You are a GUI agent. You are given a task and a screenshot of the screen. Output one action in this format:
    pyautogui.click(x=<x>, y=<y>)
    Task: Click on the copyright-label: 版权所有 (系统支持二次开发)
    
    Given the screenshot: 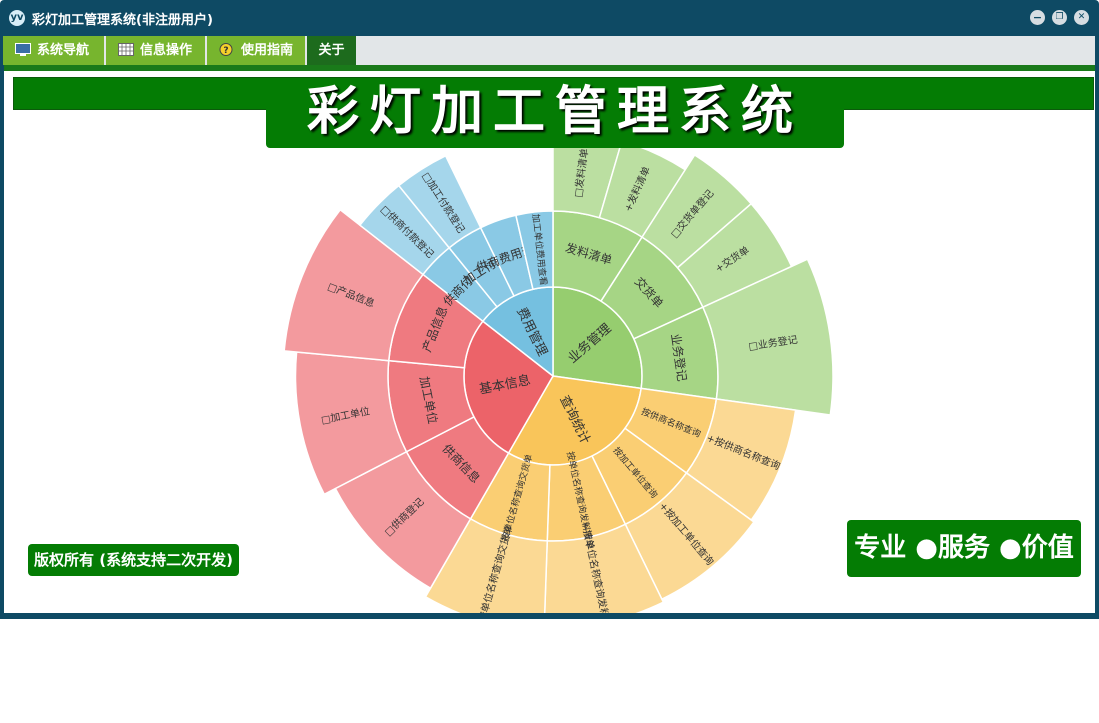 What is the action you would take?
    pyautogui.click(x=133, y=560)
    